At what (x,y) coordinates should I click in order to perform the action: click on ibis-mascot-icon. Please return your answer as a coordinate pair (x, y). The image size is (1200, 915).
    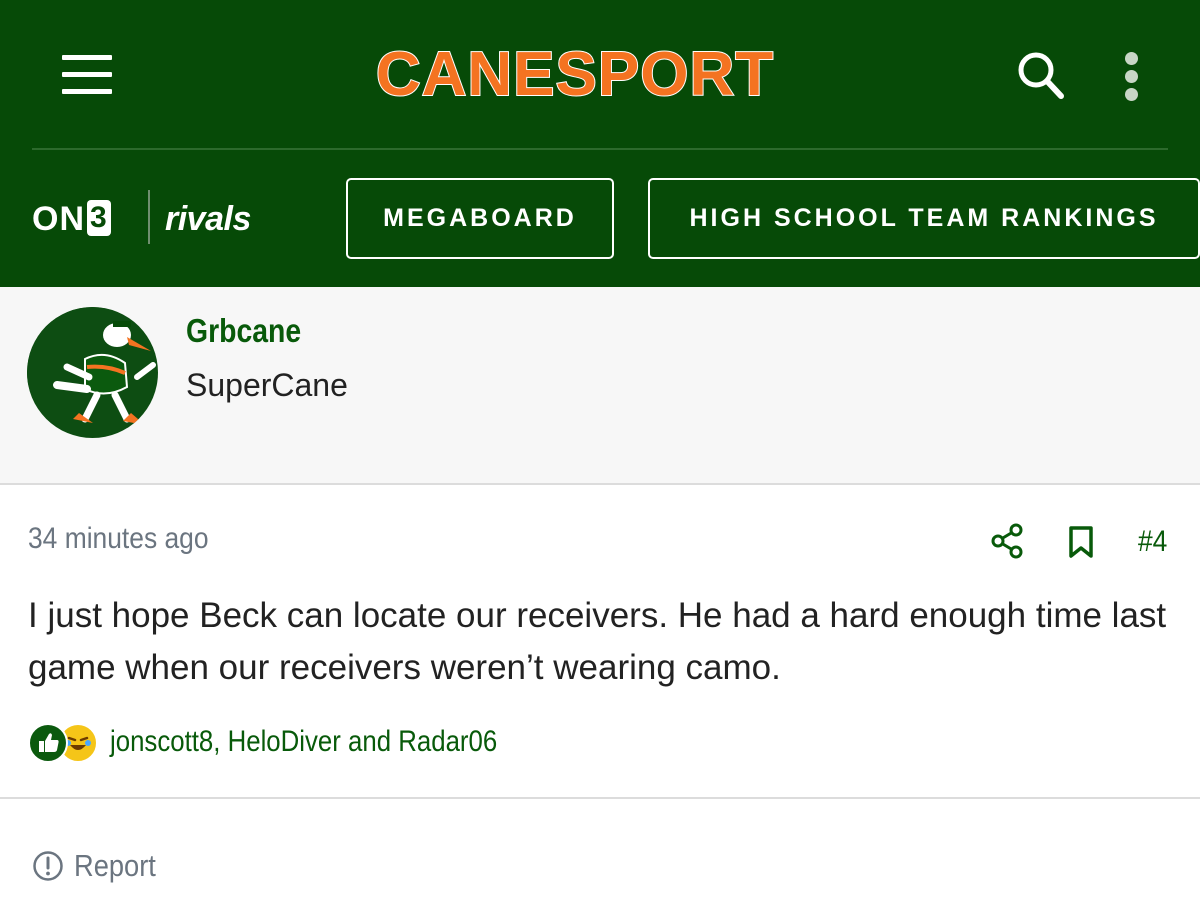
    Looking at the image, I should click on (92, 372).